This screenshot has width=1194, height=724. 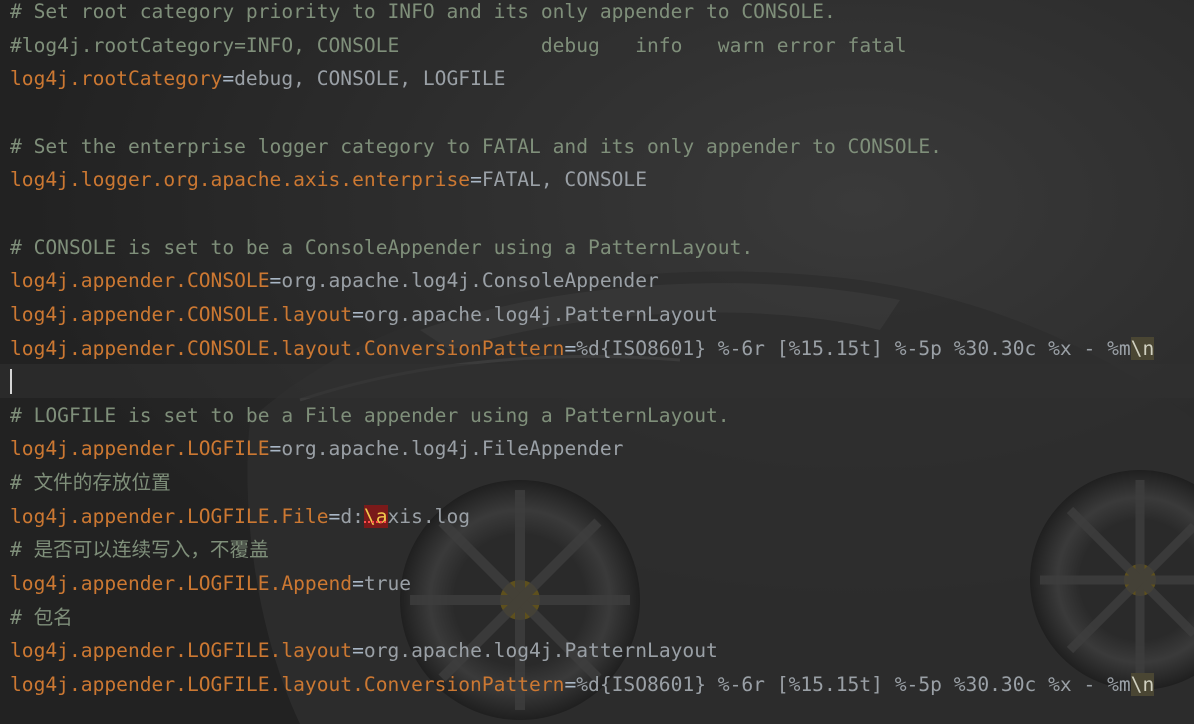 I want to click on property-key: log4j.appender.LOGFILE, so click(x=140, y=449).